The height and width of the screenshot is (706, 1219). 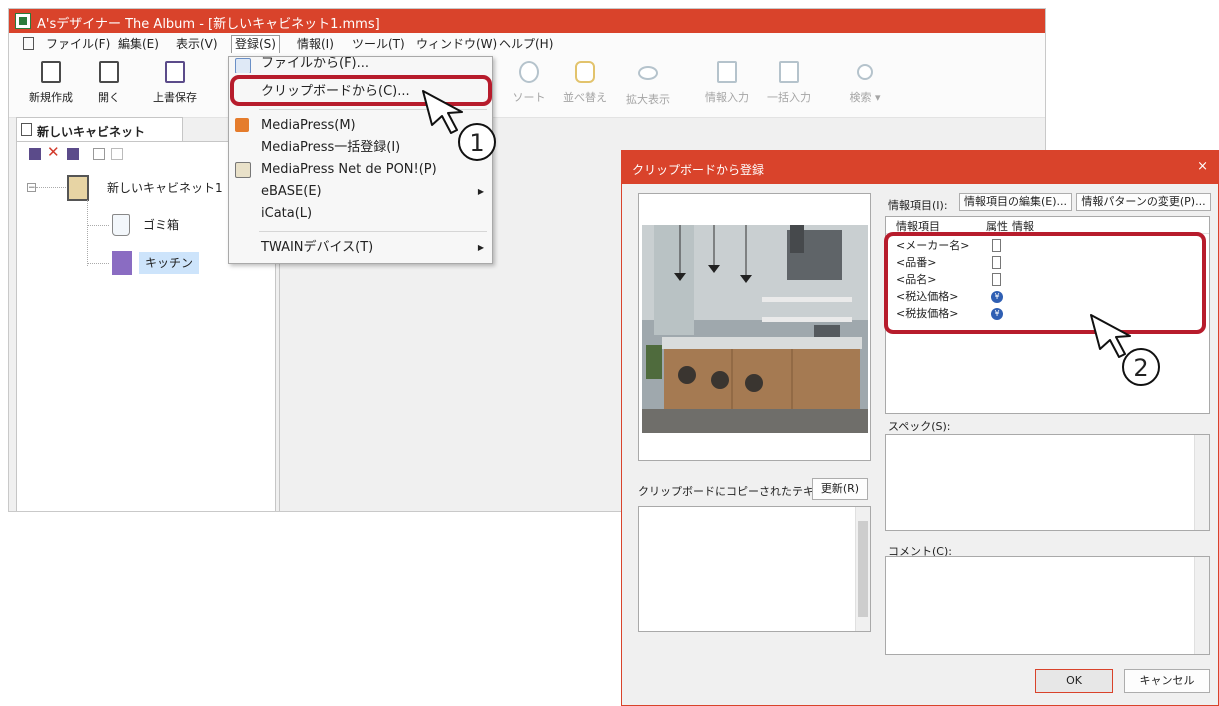 What do you see at coordinates (456, 44) in the screenshot?
I see `menu-window: ウィンドウ(W)` at bounding box center [456, 44].